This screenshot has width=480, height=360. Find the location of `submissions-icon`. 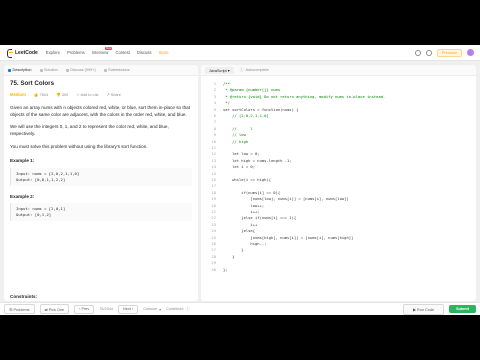

submissions-icon is located at coordinates (105, 70).